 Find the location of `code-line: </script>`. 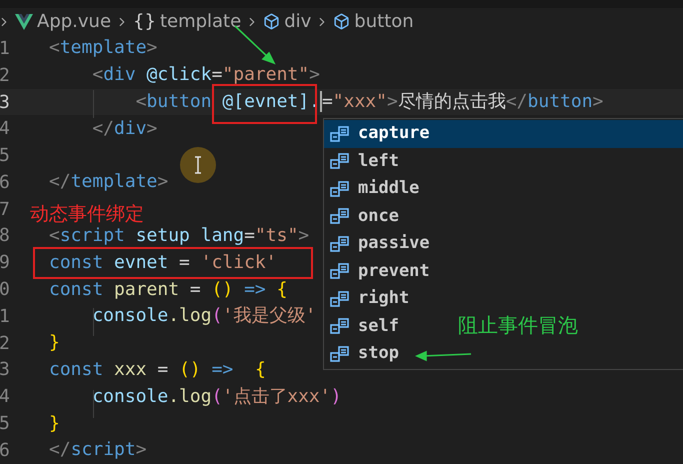

code-line: </script> is located at coordinates (98, 450).